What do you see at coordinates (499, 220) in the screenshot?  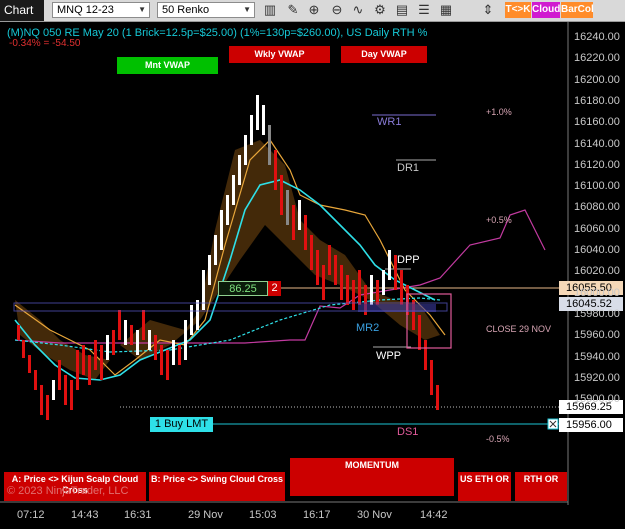 I see `pct-plus-05: +0.5%` at bounding box center [499, 220].